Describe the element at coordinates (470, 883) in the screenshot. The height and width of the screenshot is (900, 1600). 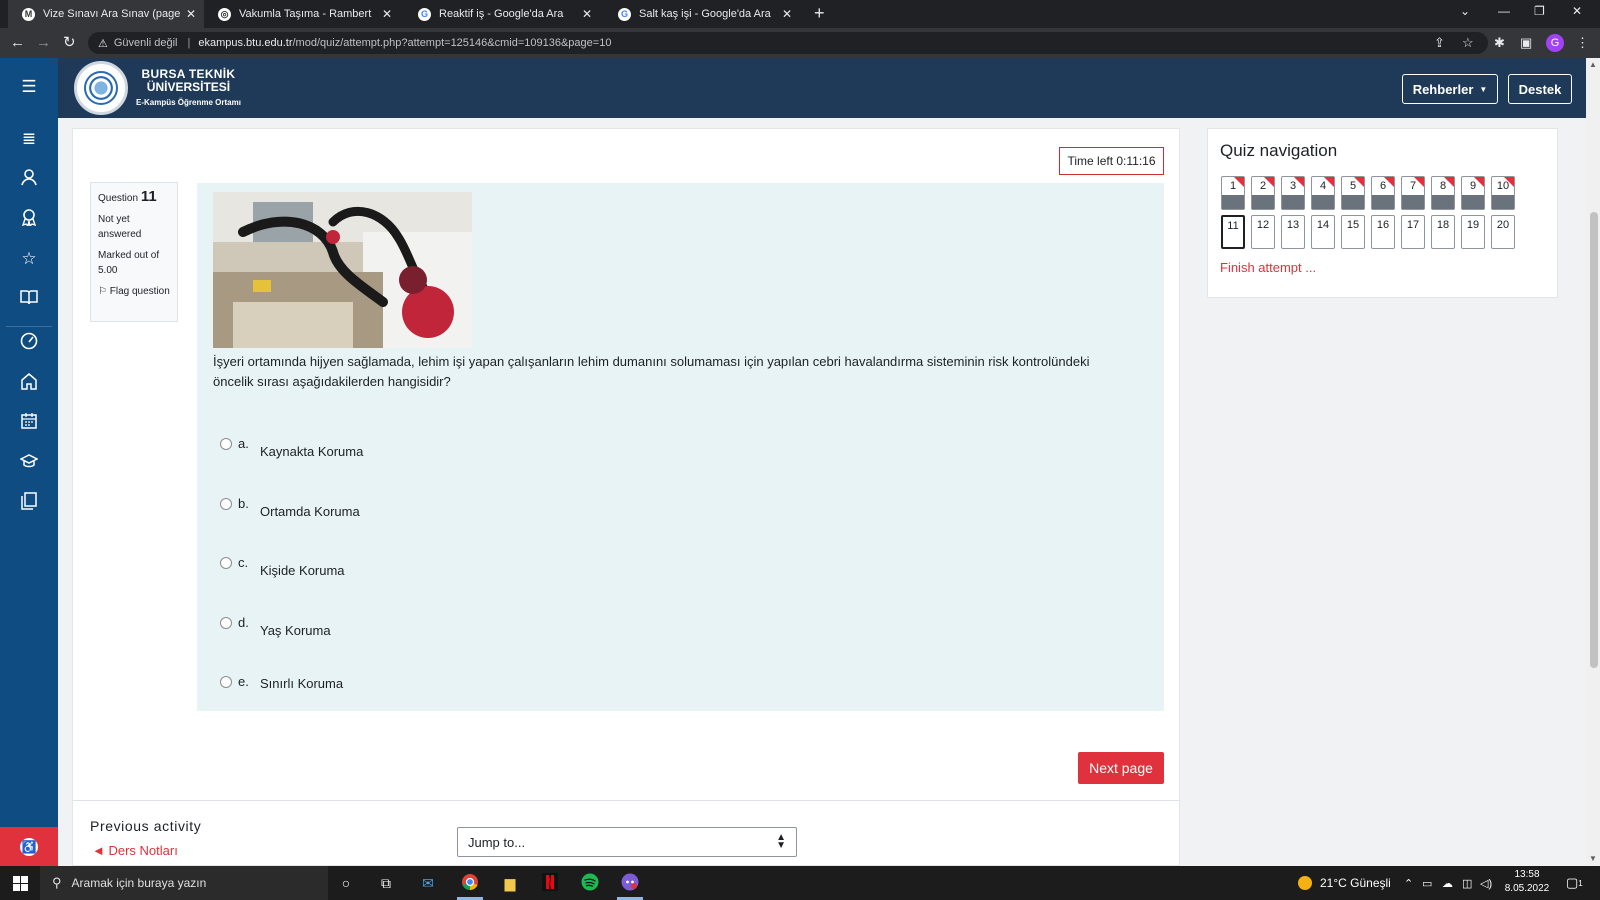
I see `chrome-icon` at that location.